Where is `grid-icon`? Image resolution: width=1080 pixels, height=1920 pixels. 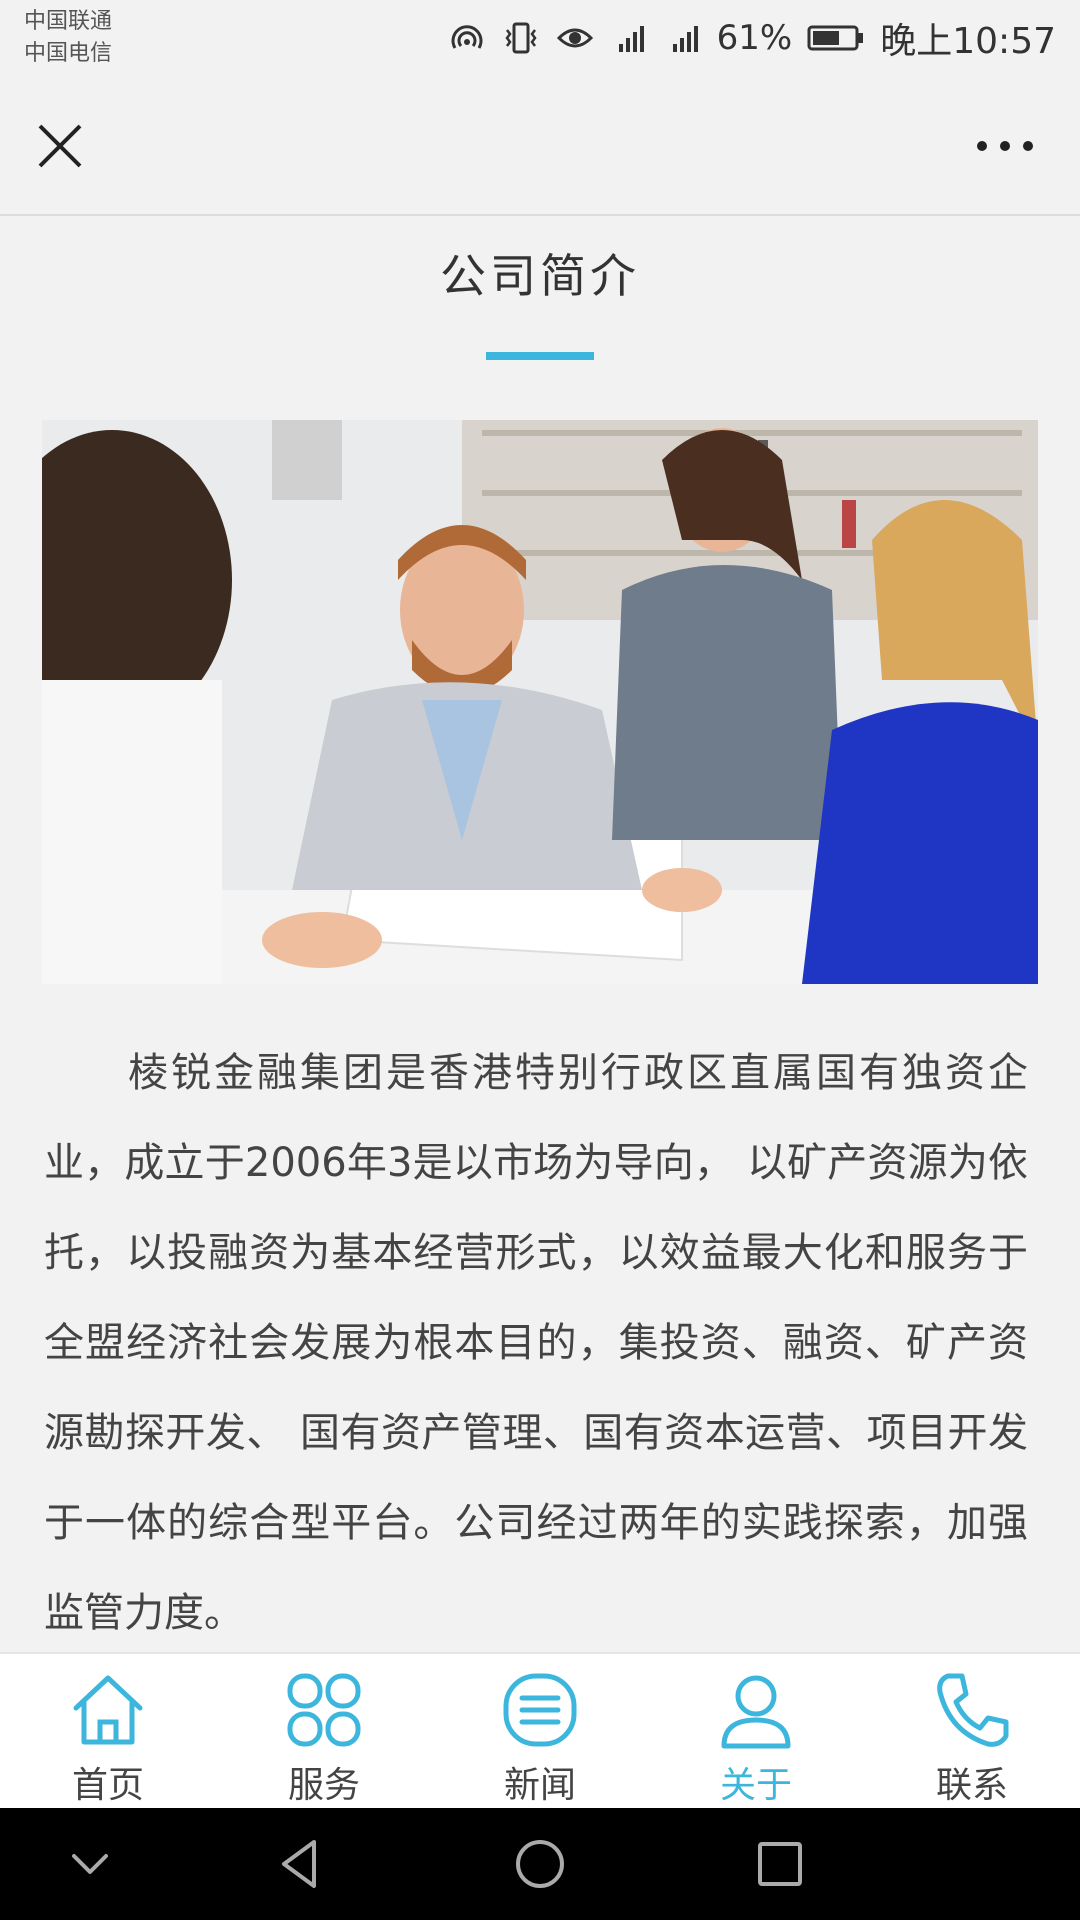 grid-icon is located at coordinates (324, 1710).